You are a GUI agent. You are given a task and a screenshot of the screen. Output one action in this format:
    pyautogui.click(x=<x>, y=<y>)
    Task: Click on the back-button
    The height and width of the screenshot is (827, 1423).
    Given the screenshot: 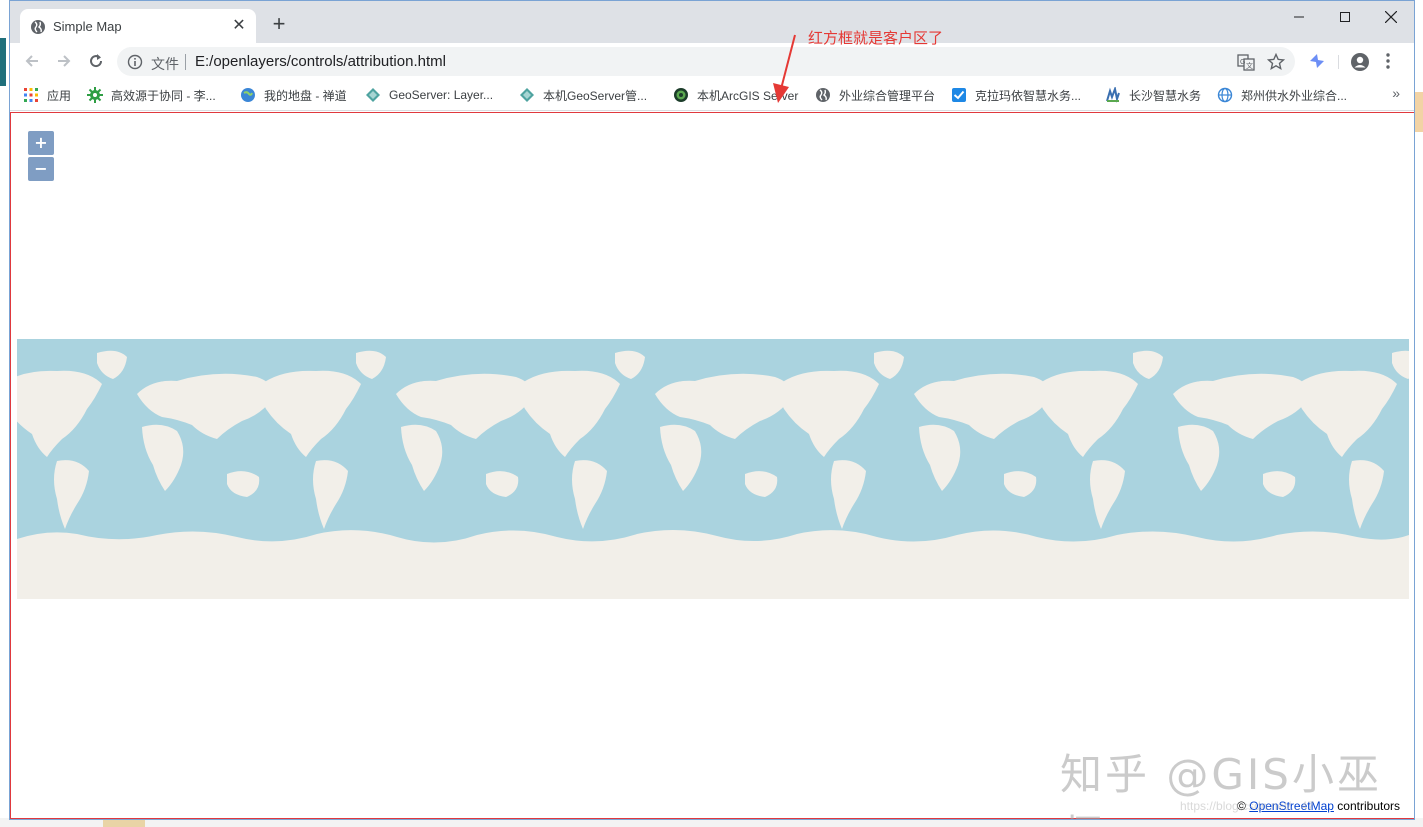 What is the action you would take?
    pyautogui.click(x=32, y=61)
    